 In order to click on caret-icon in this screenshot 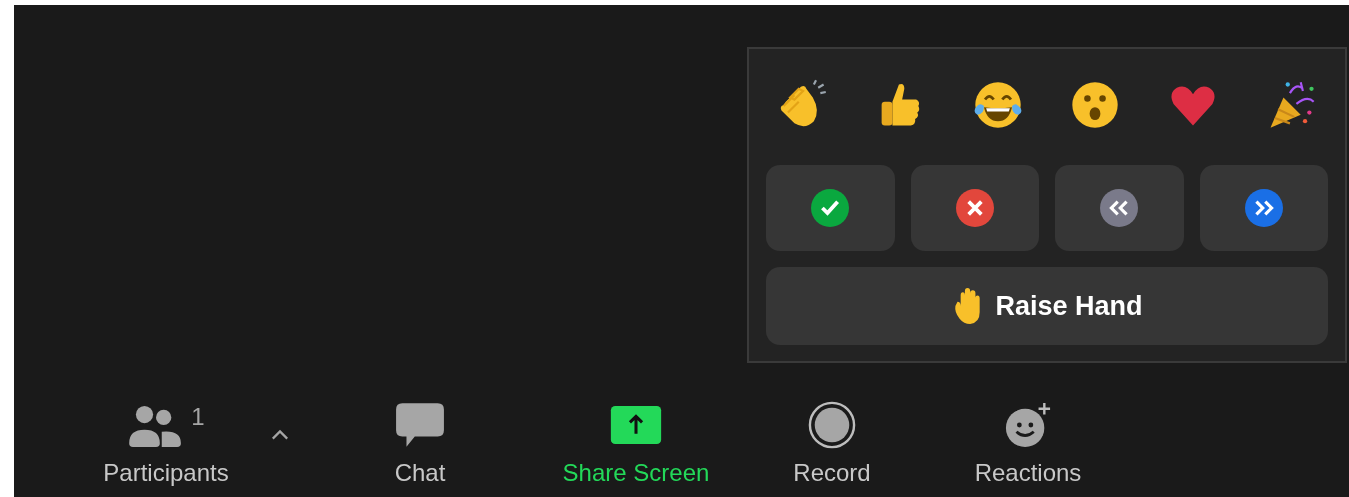, I will do `click(280, 435)`.